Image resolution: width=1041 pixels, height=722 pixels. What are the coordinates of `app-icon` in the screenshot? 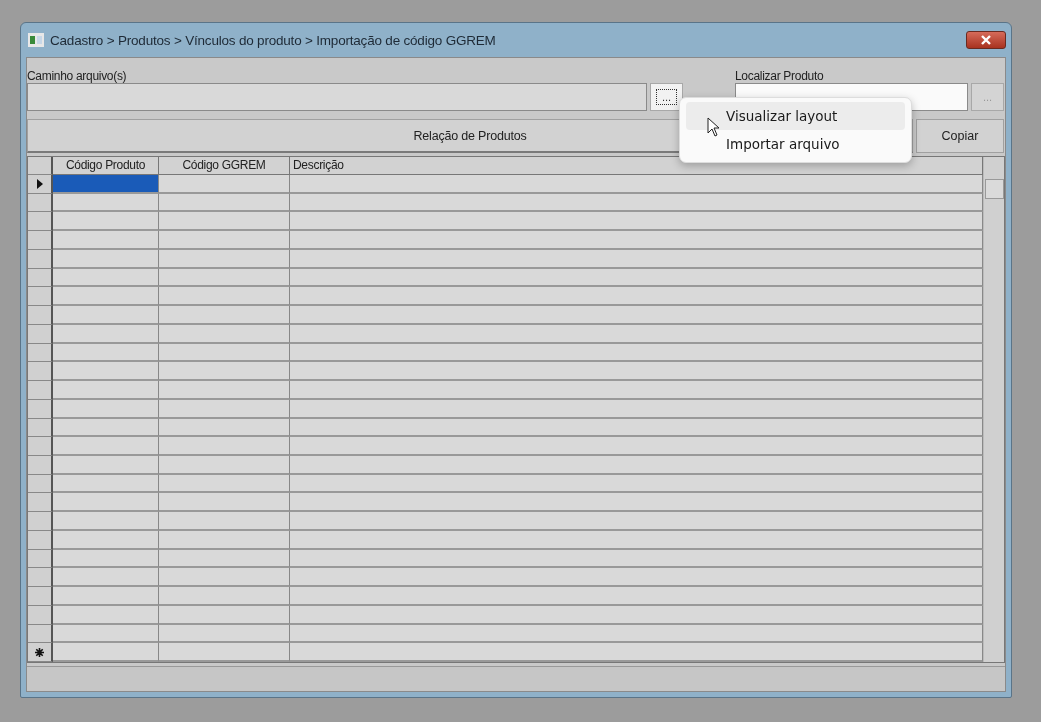 It's located at (36, 40).